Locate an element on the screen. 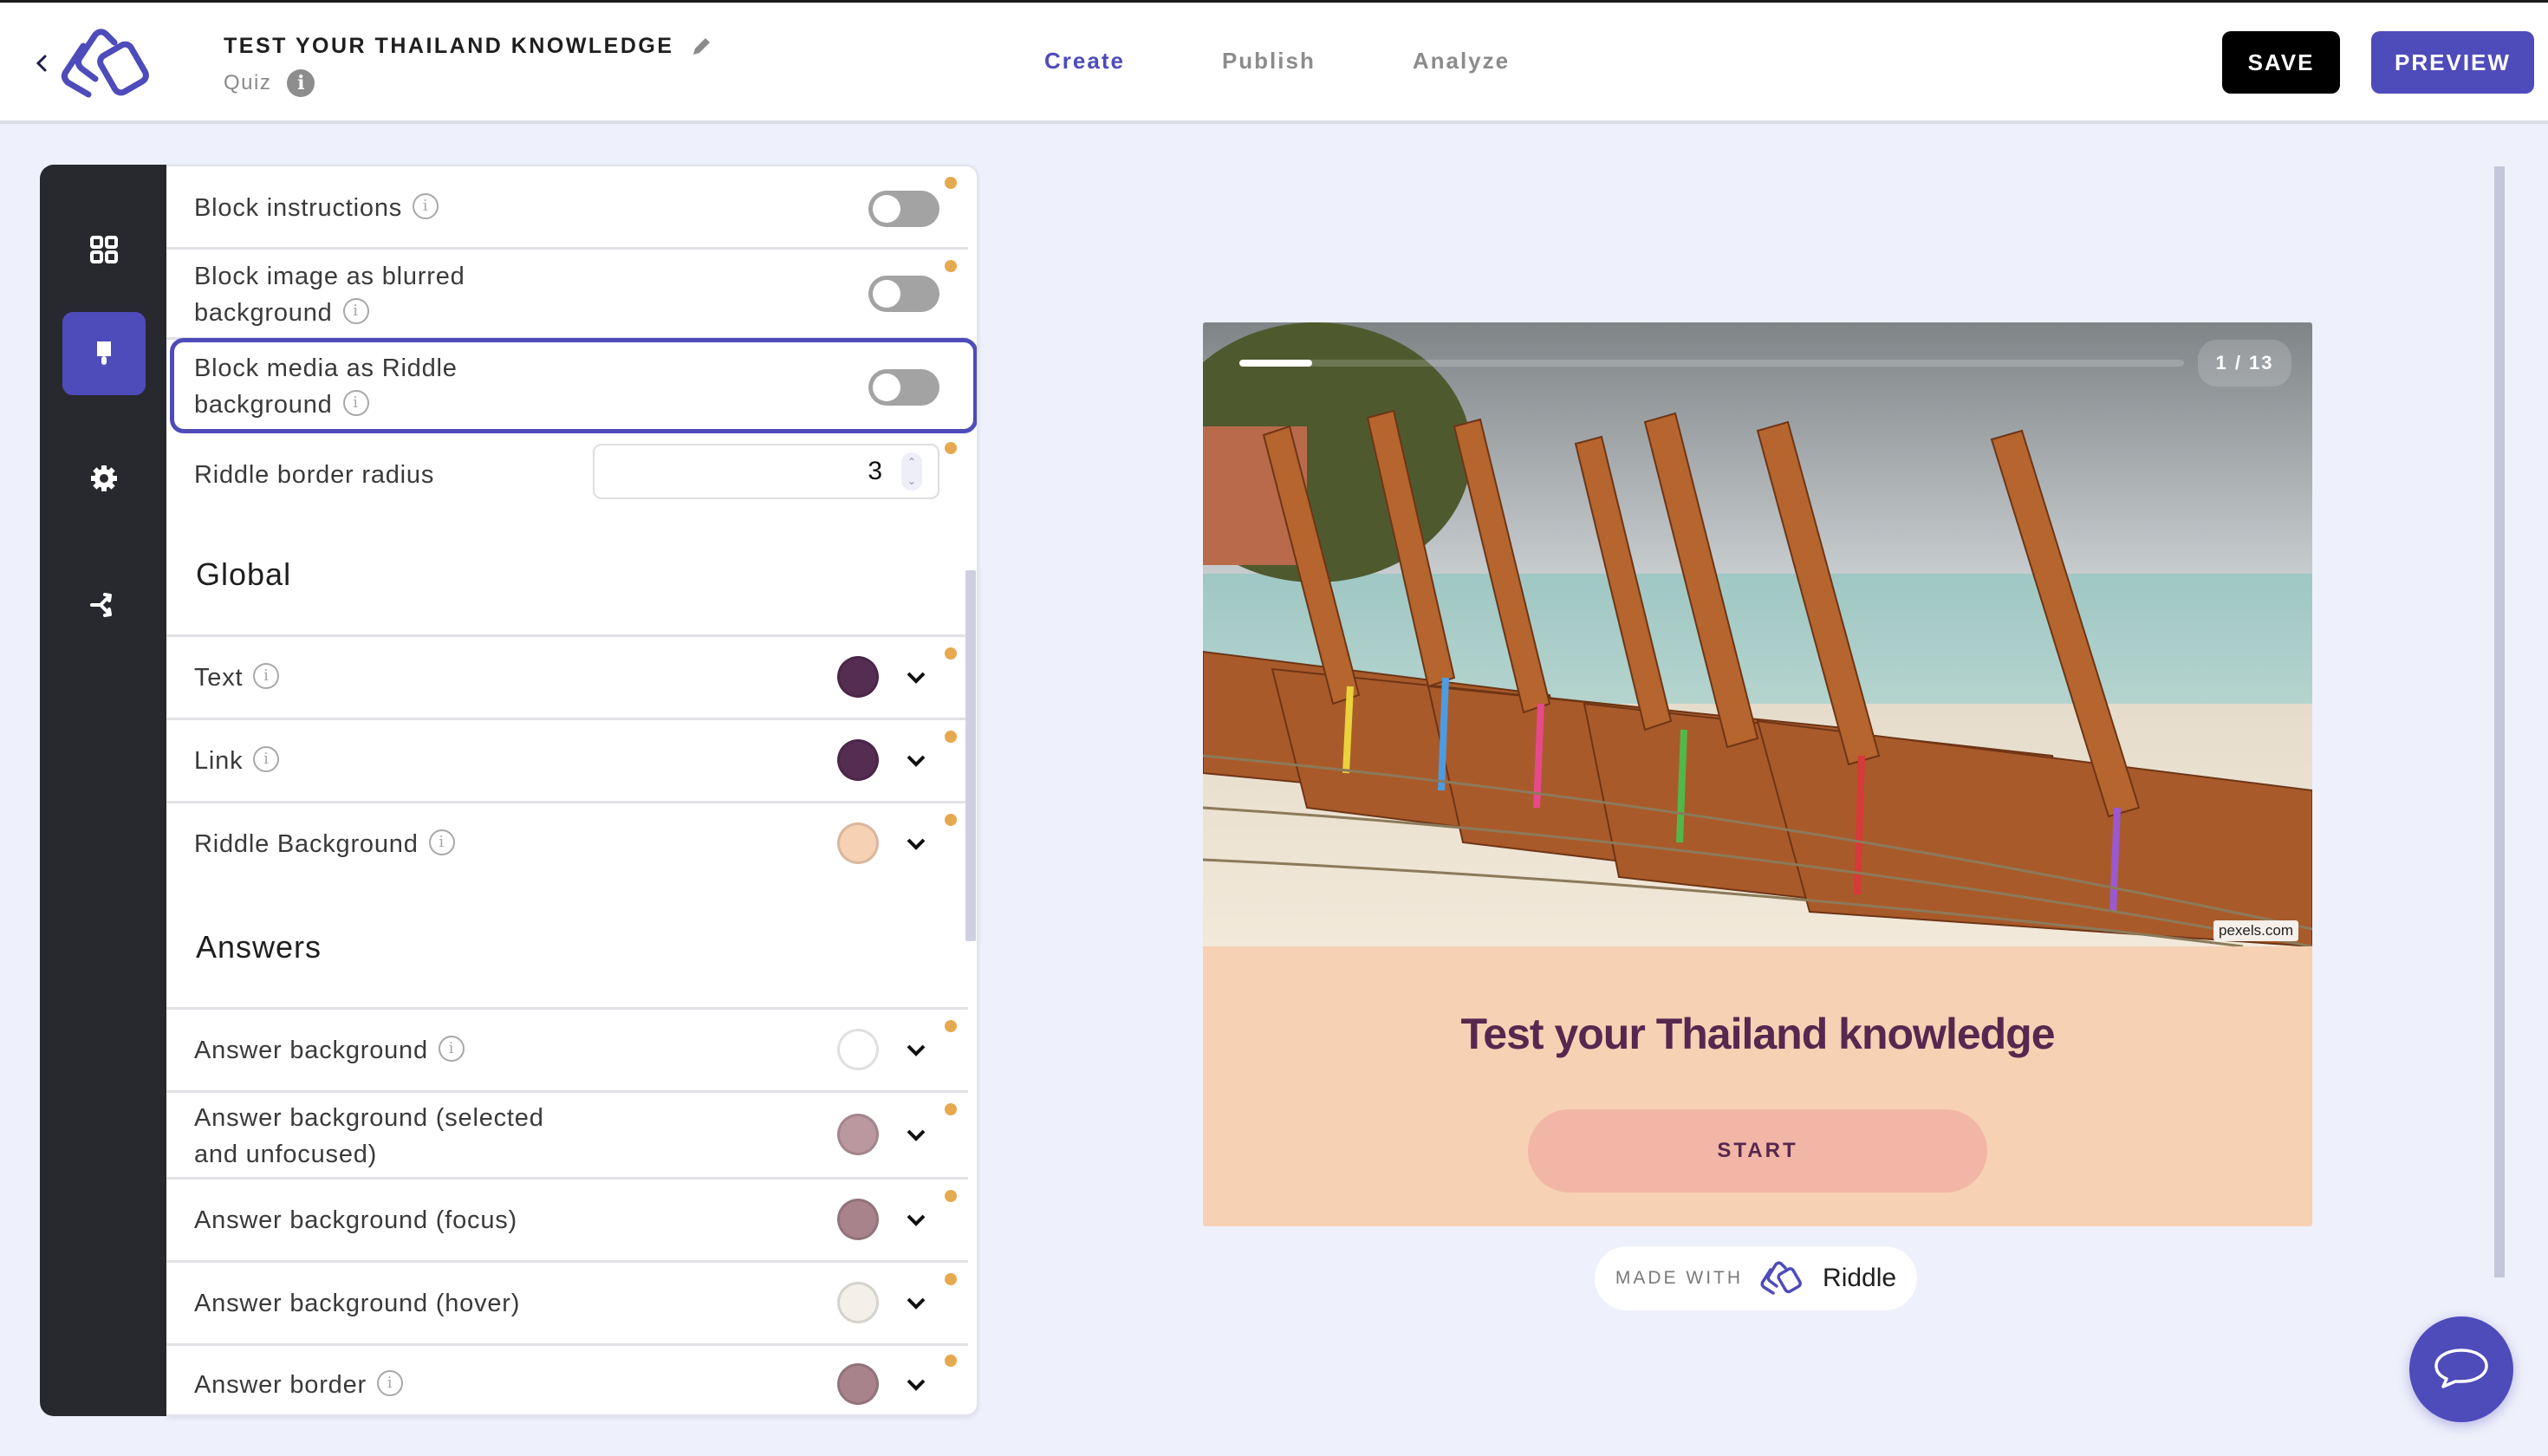 The width and height of the screenshot is (2548, 1456). chevron-down-icon: ⌄ is located at coordinates (911, 481).